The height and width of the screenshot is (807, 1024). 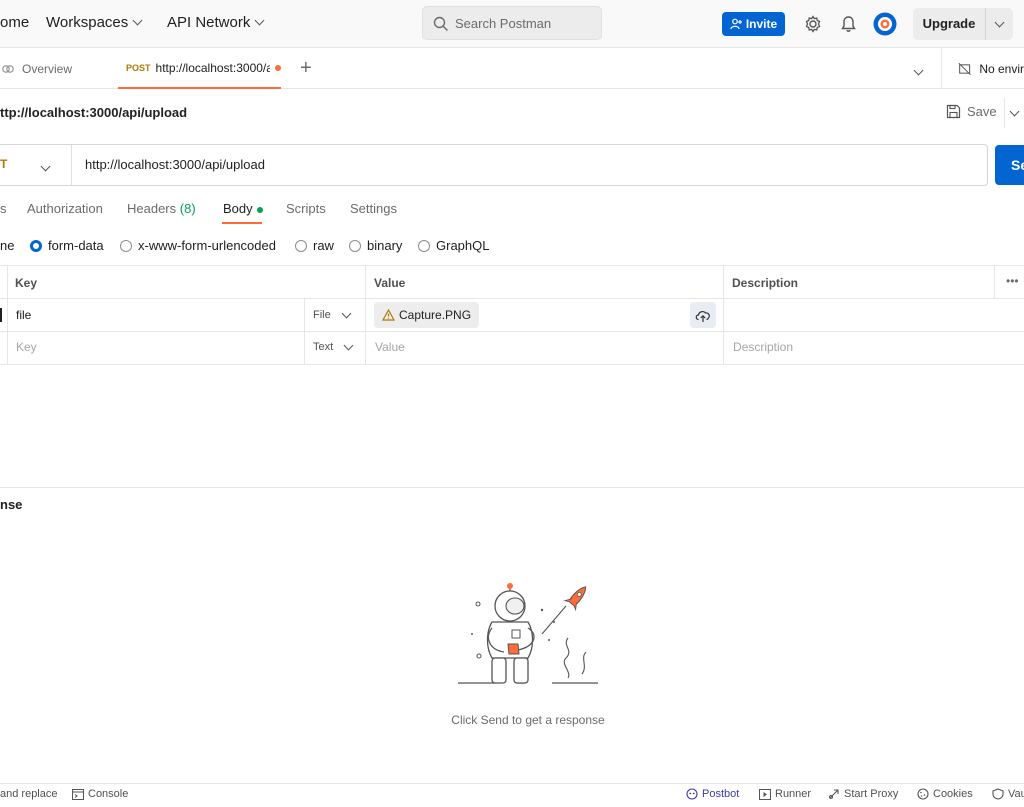 I want to click on url-input: http://localhost:3000/api/upload, so click(x=175, y=164).